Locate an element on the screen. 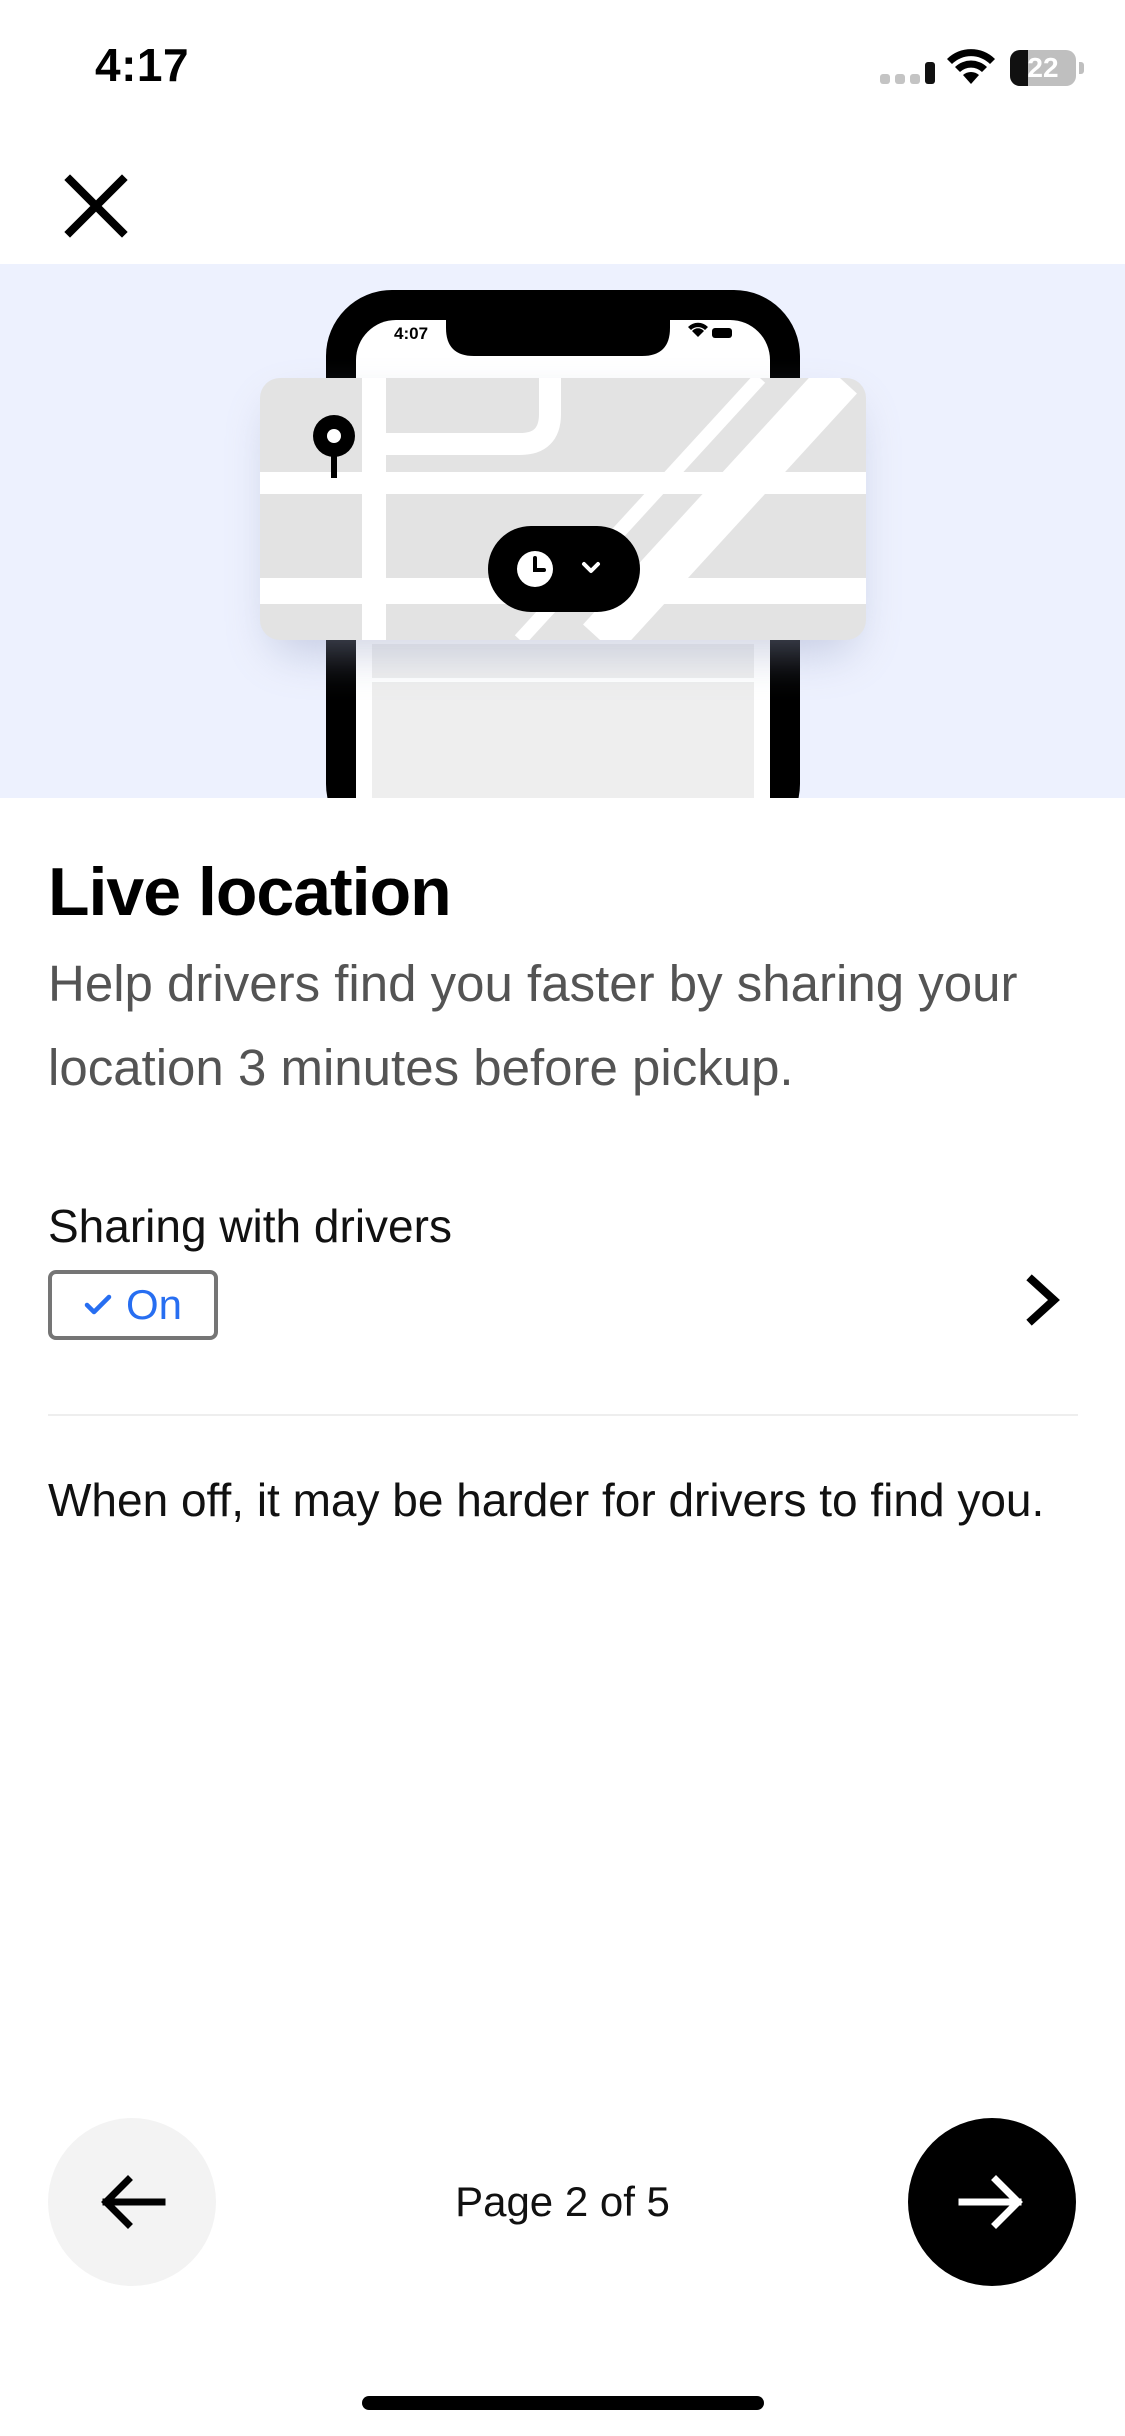 This screenshot has width=1125, height=2436. sharing-with-drivers-row: Sharing with drivers On is located at coordinates (563, 1271).